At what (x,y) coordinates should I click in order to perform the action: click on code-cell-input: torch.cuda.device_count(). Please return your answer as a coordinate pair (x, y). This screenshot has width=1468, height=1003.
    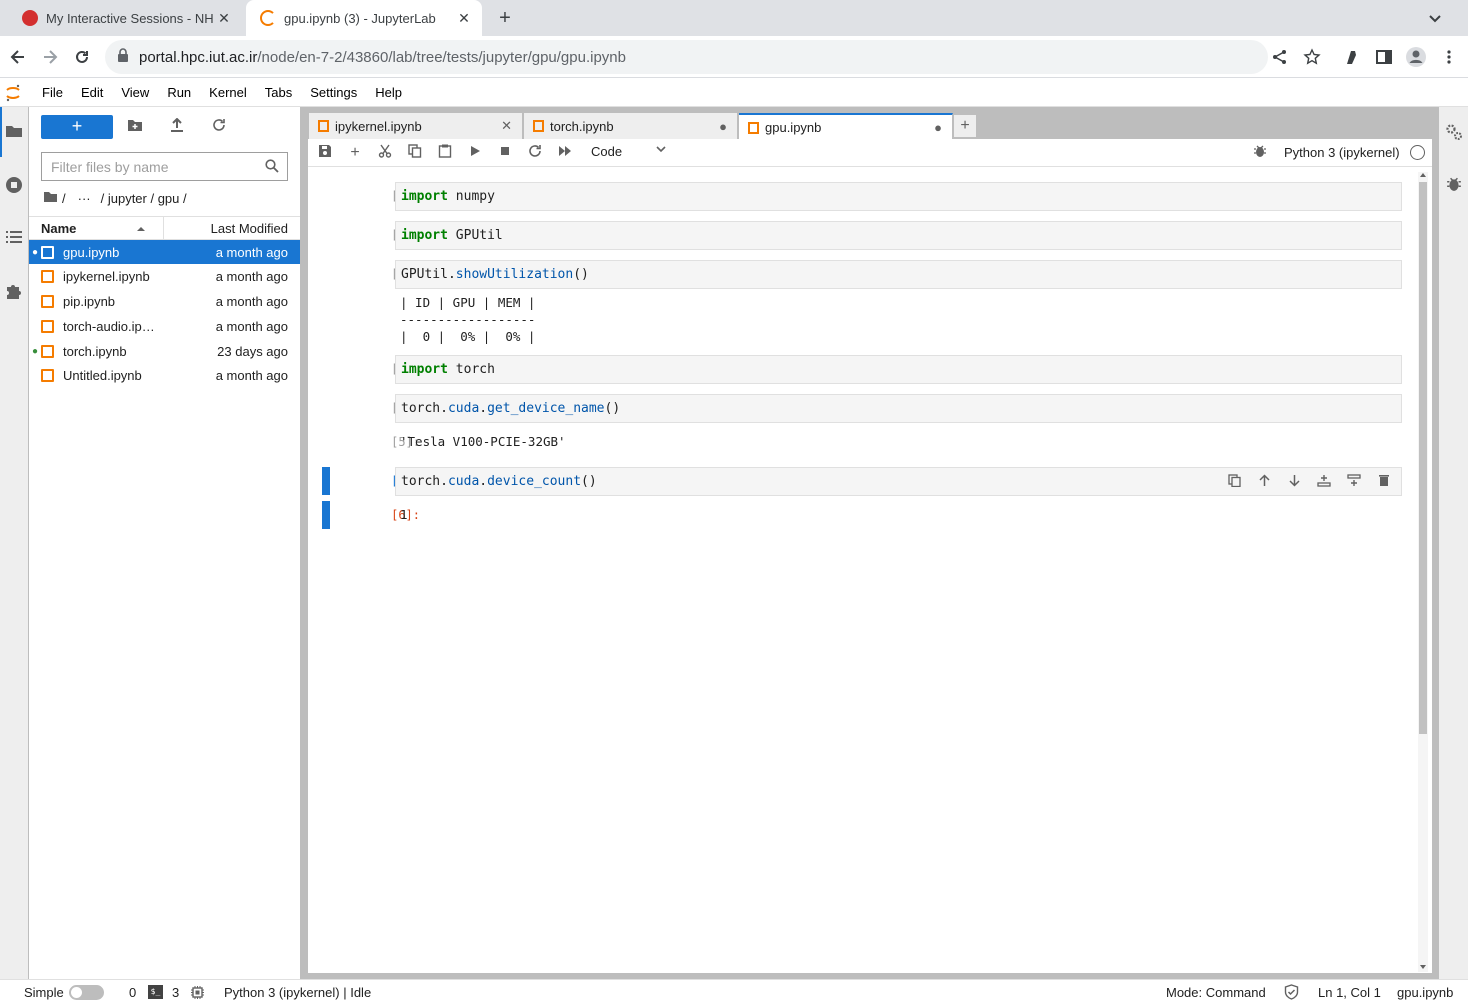
    Looking at the image, I should click on (898, 481).